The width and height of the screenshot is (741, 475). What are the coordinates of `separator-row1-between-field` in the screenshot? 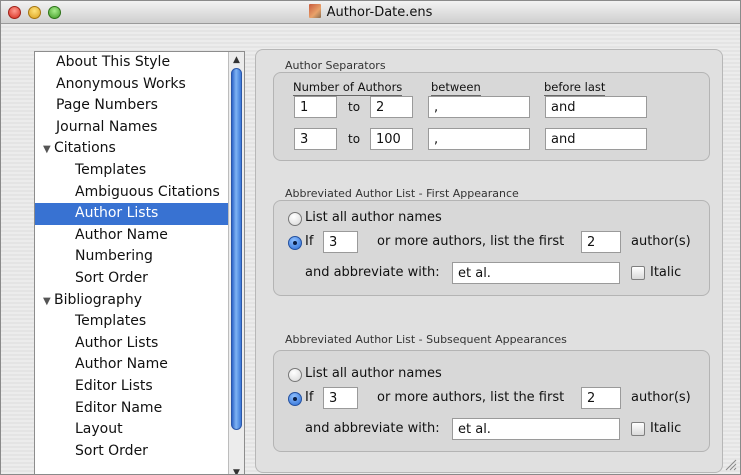 It's located at (479, 107).